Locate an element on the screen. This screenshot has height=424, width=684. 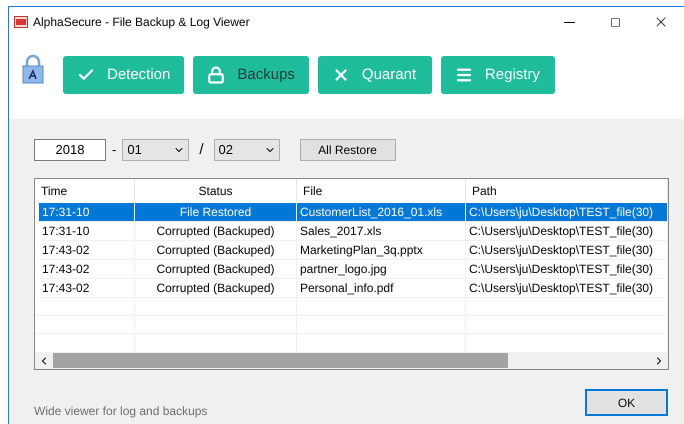
year-field: 2018 is located at coordinates (70, 150).